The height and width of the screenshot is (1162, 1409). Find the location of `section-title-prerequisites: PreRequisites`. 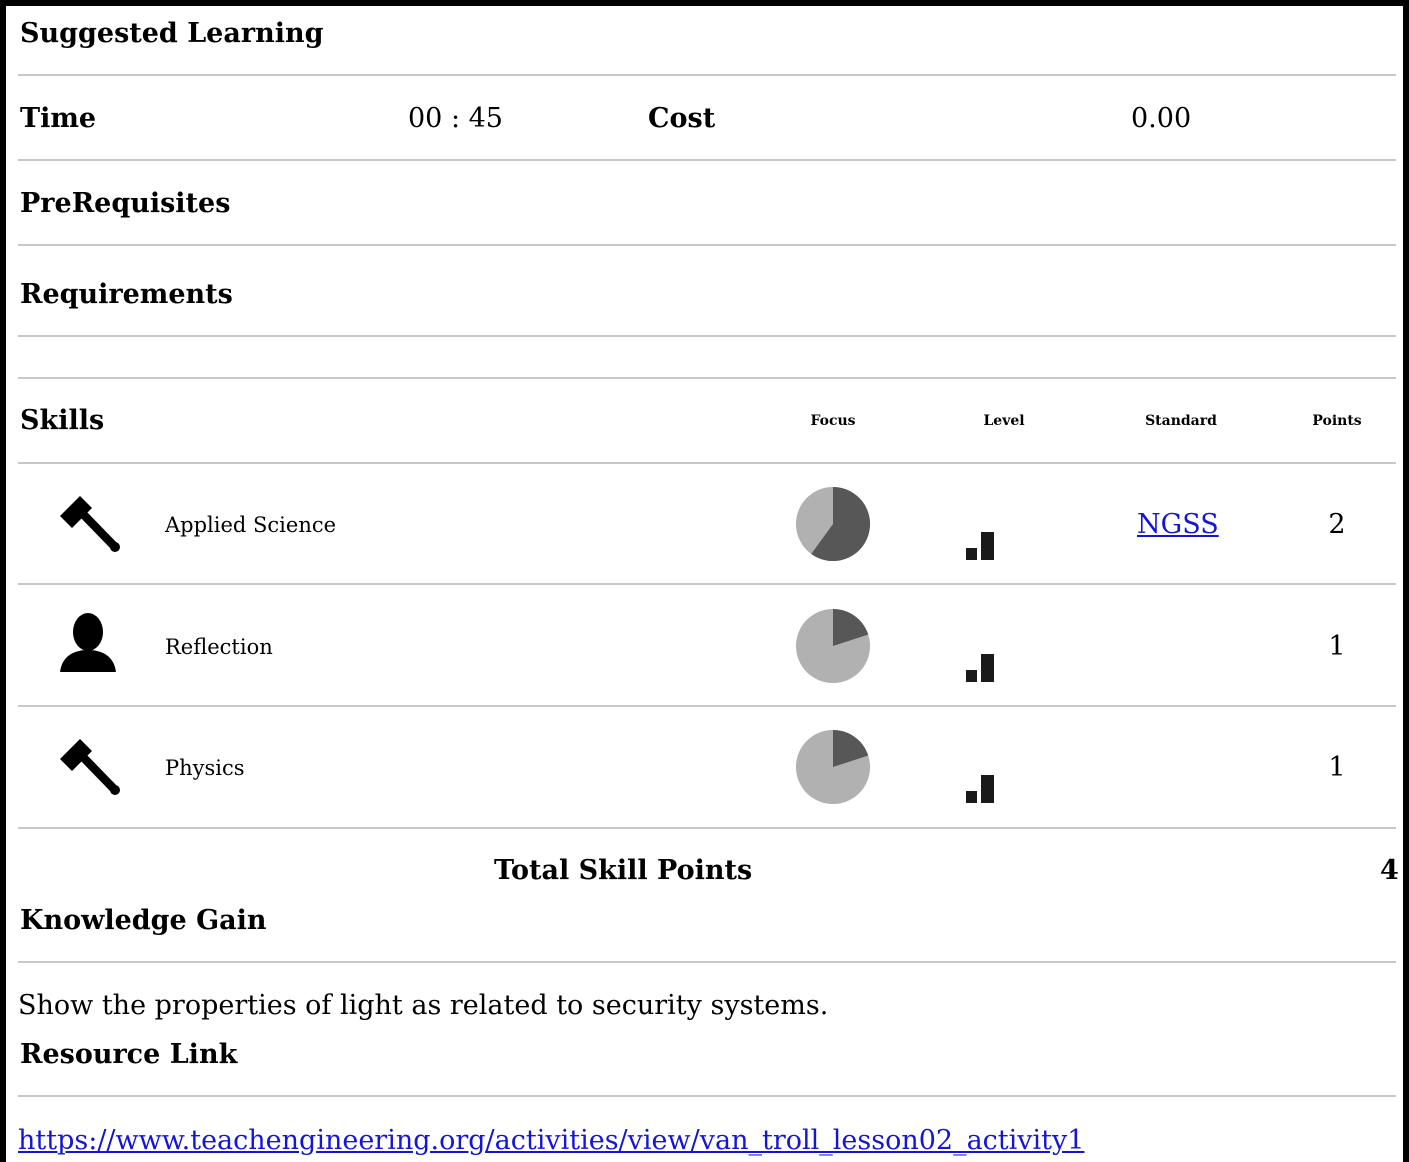

section-title-prerequisites: PreRequisites is located at coordinates (125, 203).